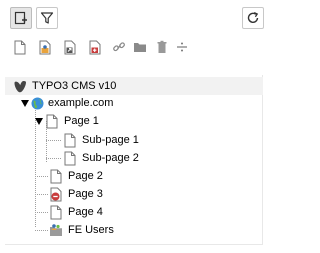 This screenshot has height=253, width=320. I want to click on recycler-icon, so click(162, 47).